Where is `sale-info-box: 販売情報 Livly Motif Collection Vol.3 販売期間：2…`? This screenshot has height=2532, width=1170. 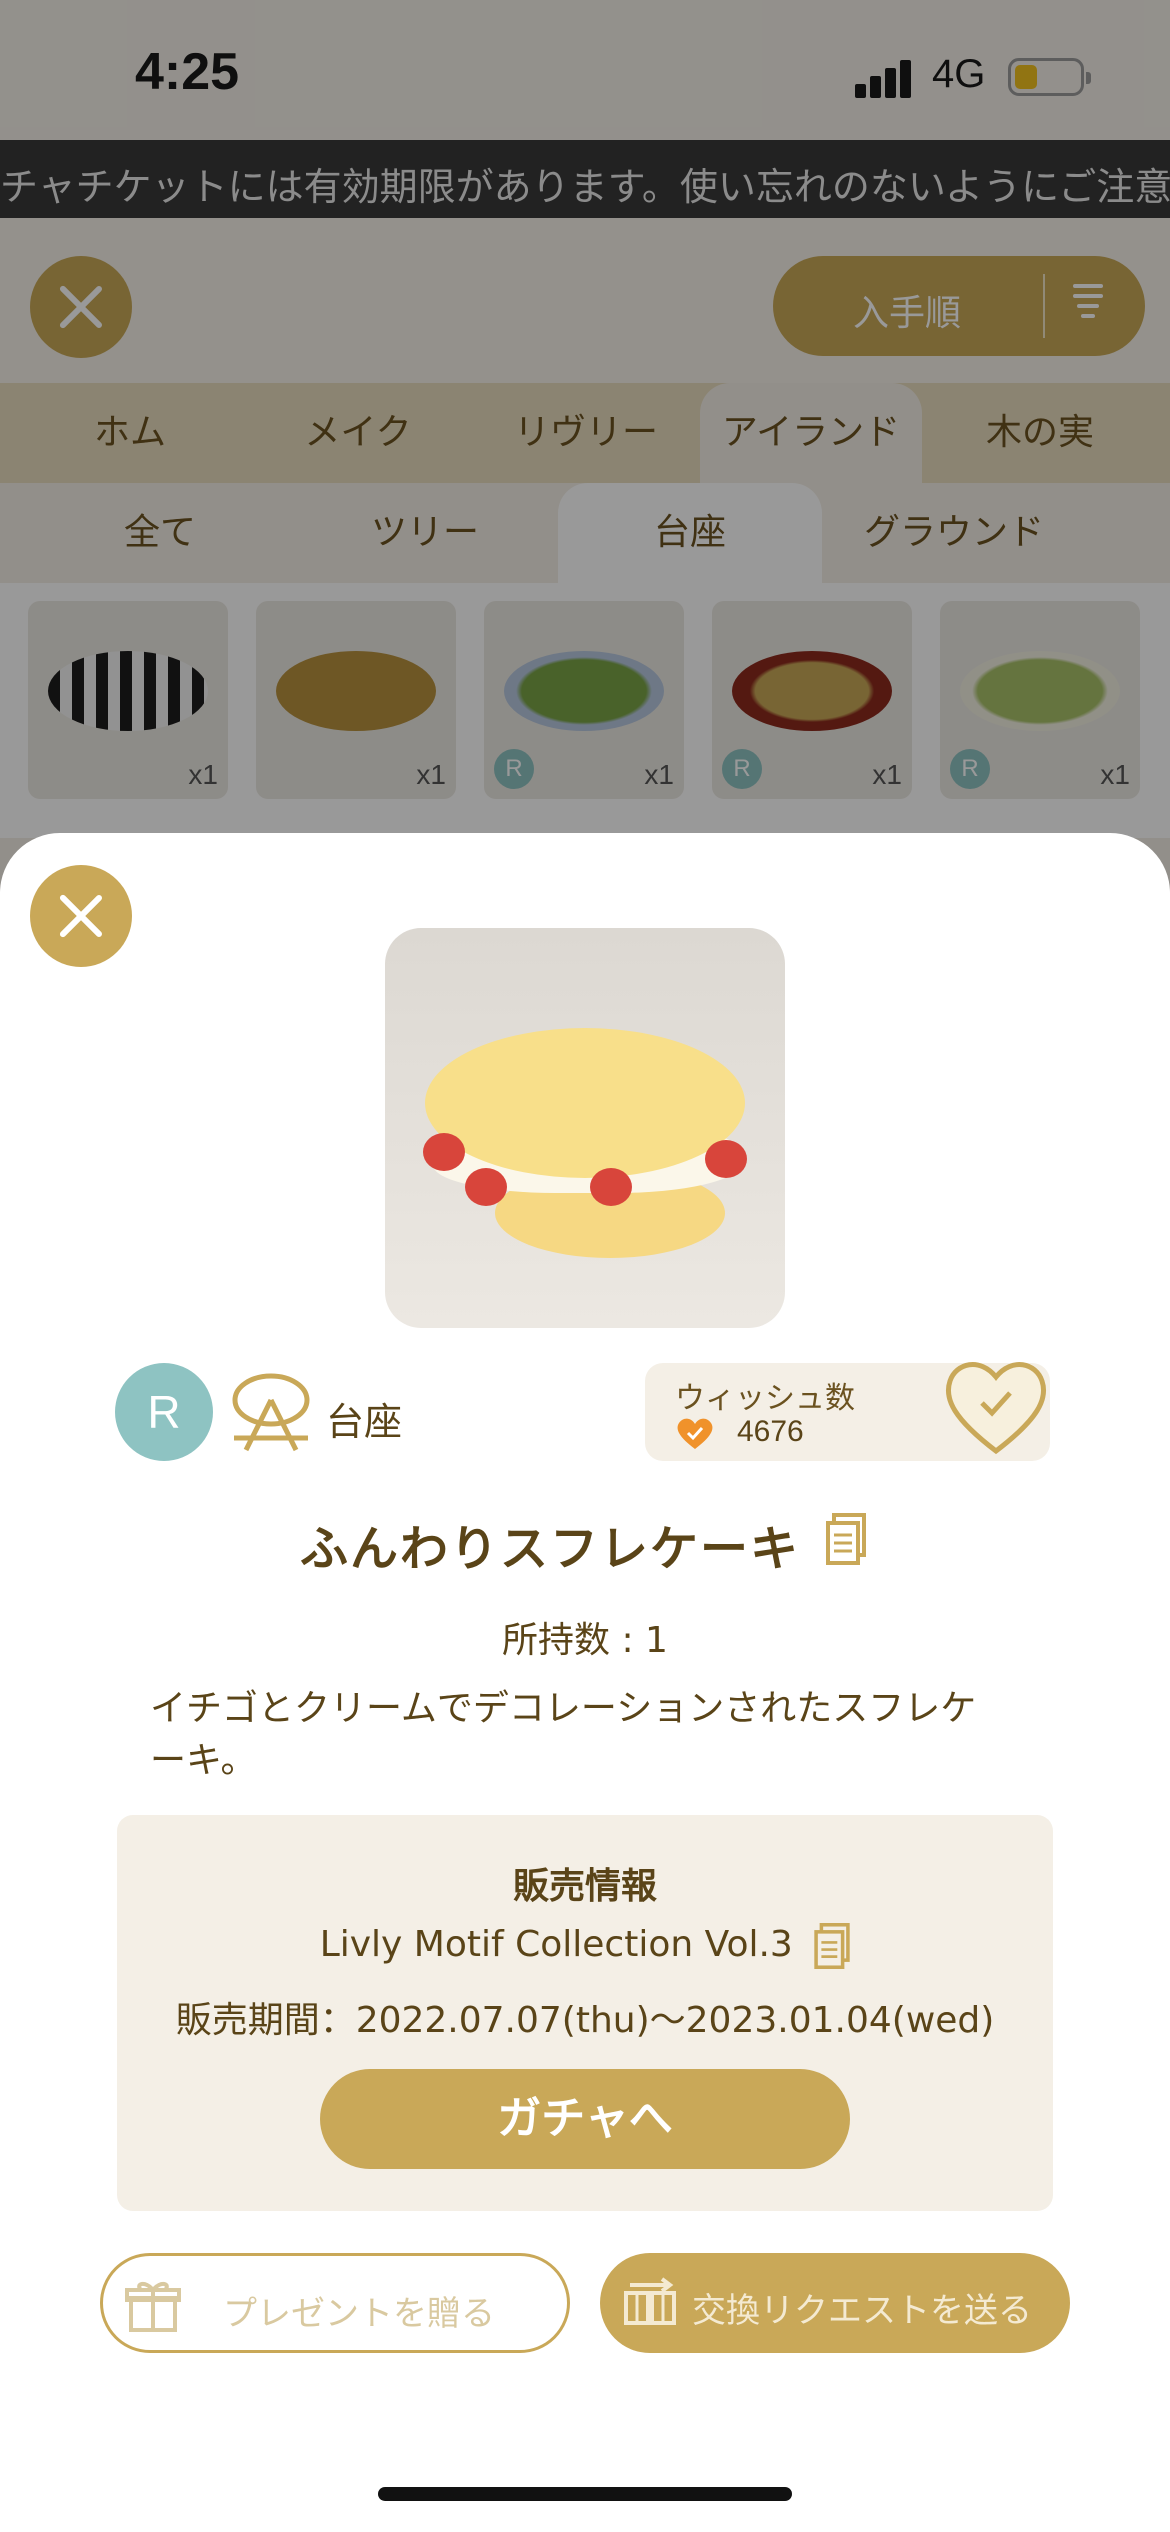 sale-info-box: 販売情報 Livly Motif Collection Vol.3 販売期間：2… is located at coordinates (585, 2013).